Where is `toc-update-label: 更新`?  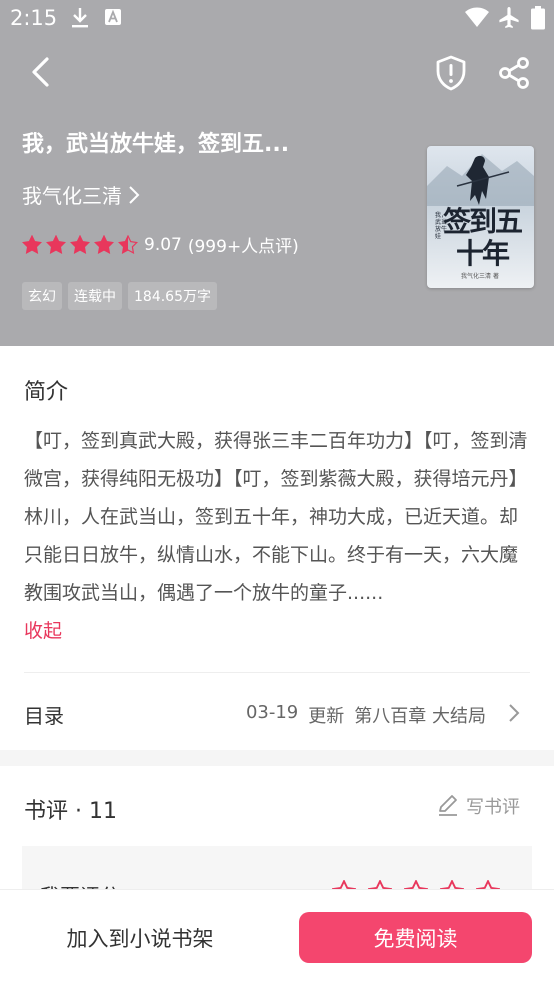 toc-update-label: 更新 is located at coordinates (326, 716).